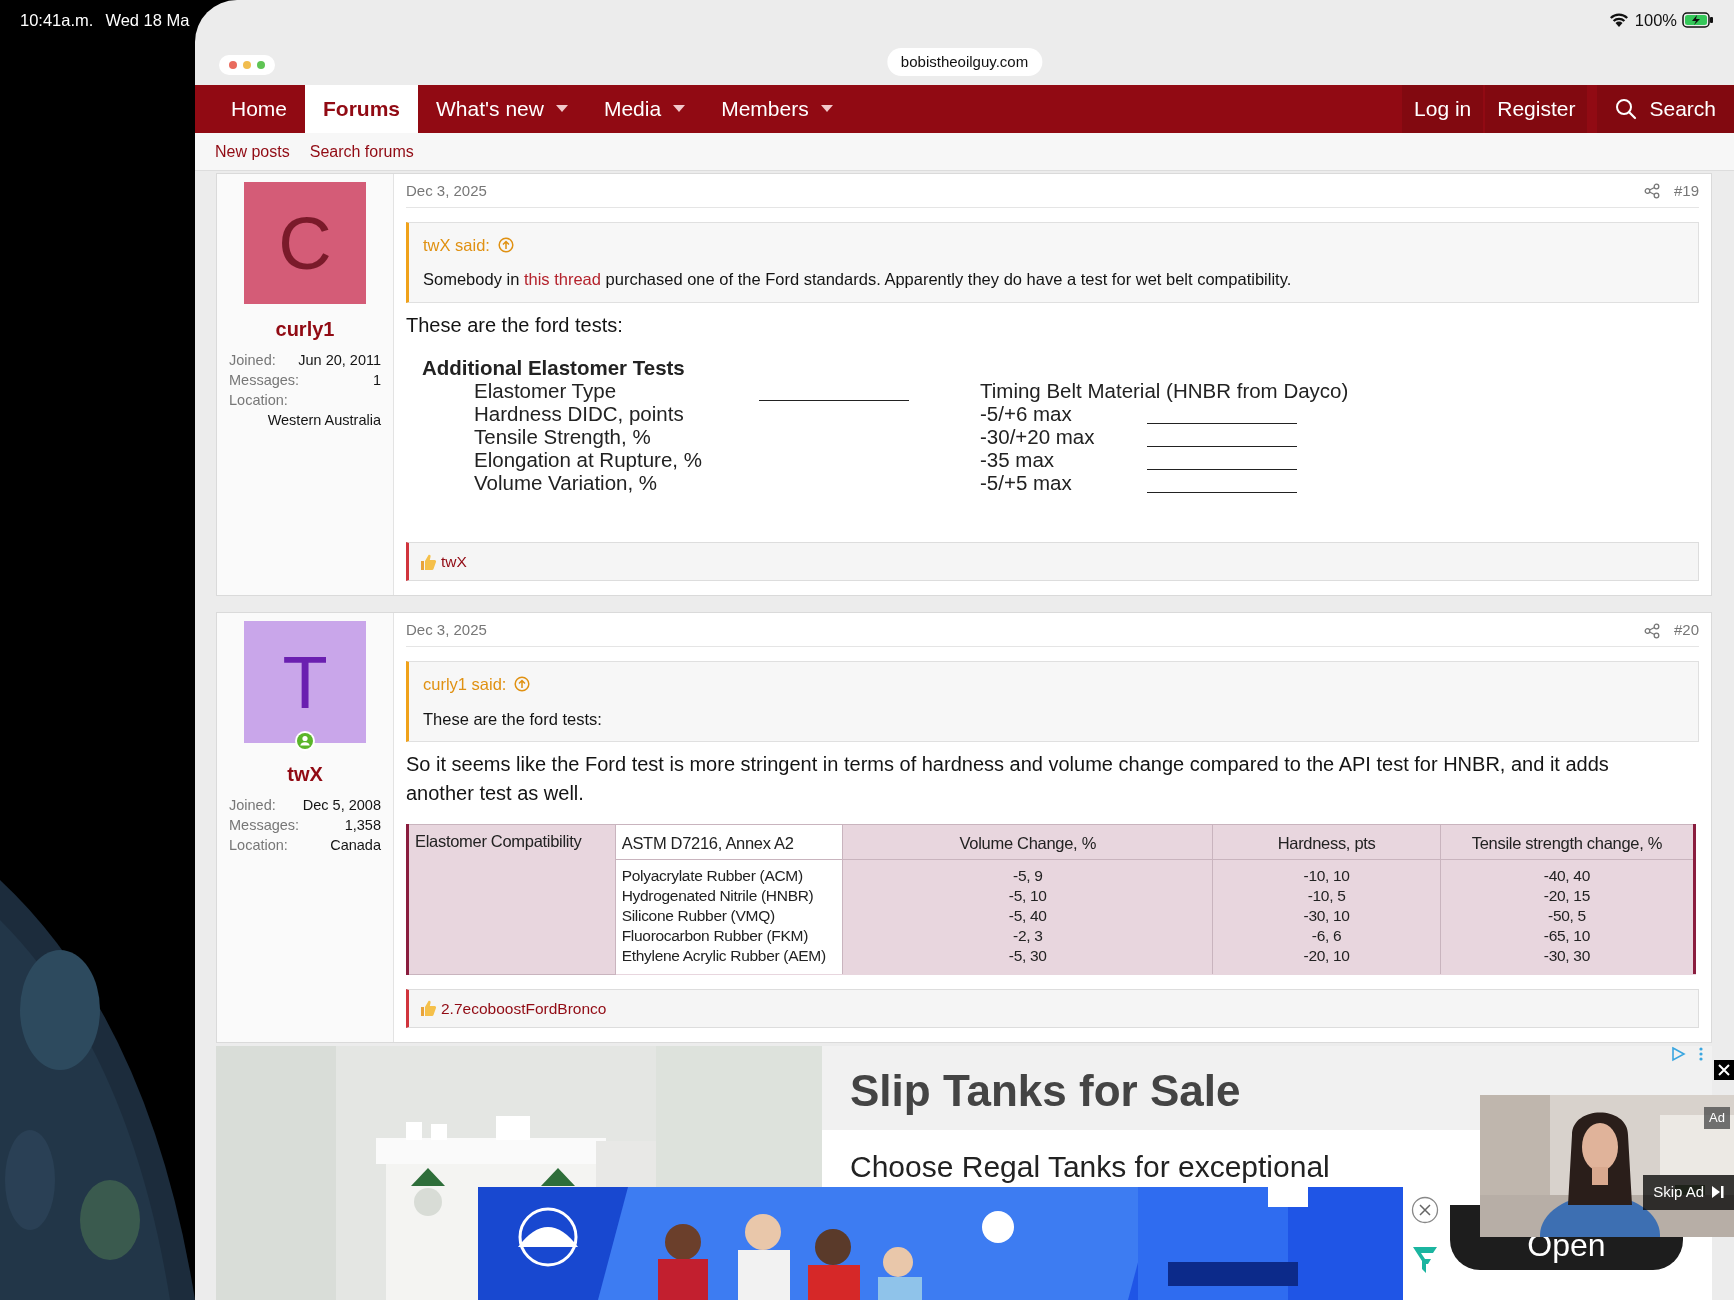 Image resolution: width=1734 pixels, height=1300 pixels. What do you see at coordinates (1567, 916) in the screenshot?
I see `table-cell: -50, 5` at bounding box center [1567, 916].